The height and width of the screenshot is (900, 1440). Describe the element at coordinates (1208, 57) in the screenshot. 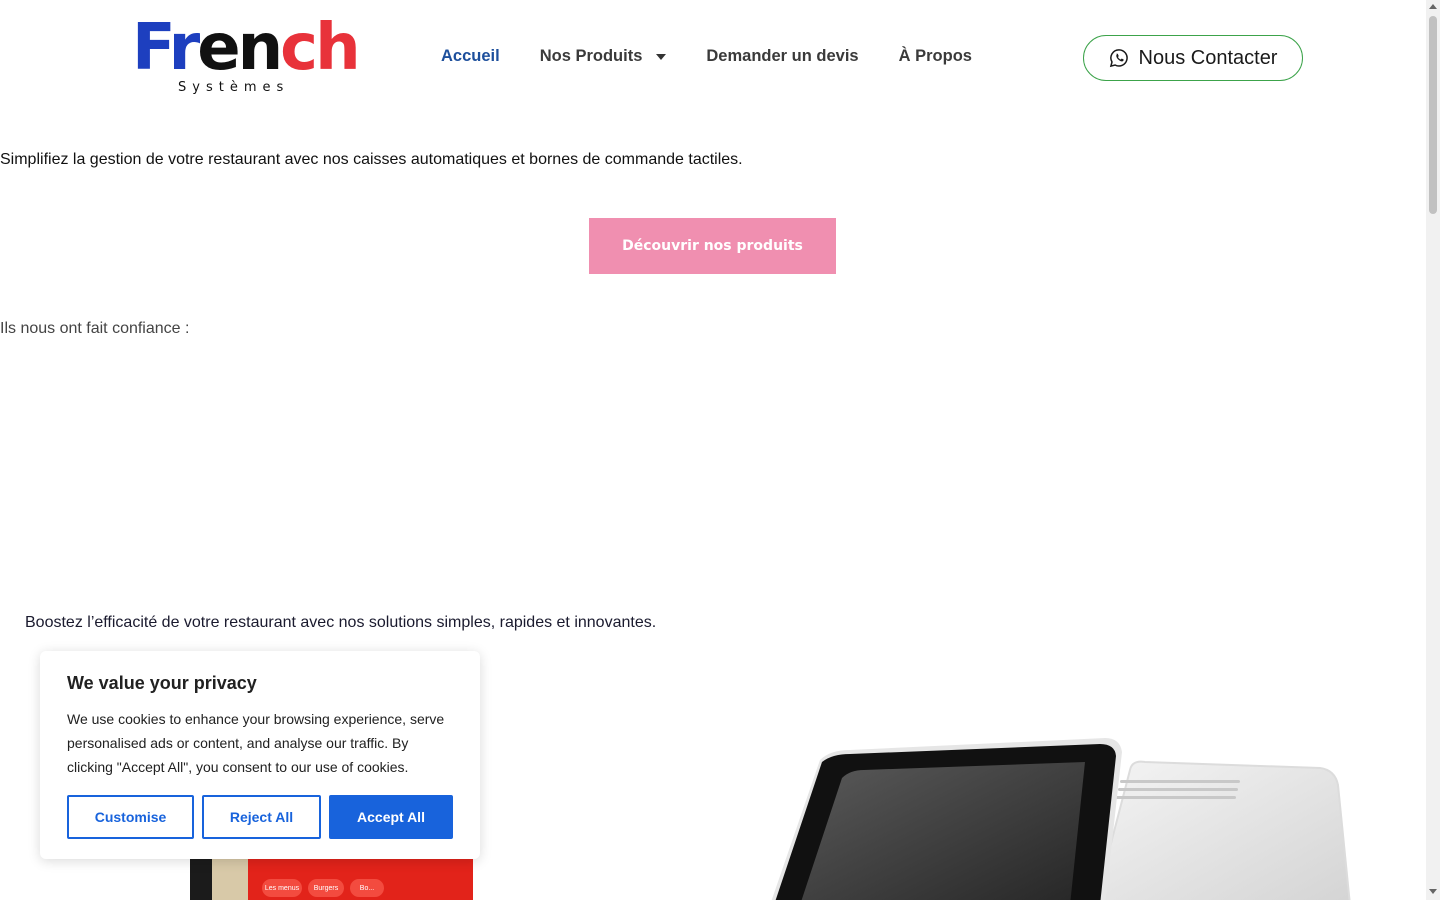

I see `contact-button-label: Nous Contacter` at that location.